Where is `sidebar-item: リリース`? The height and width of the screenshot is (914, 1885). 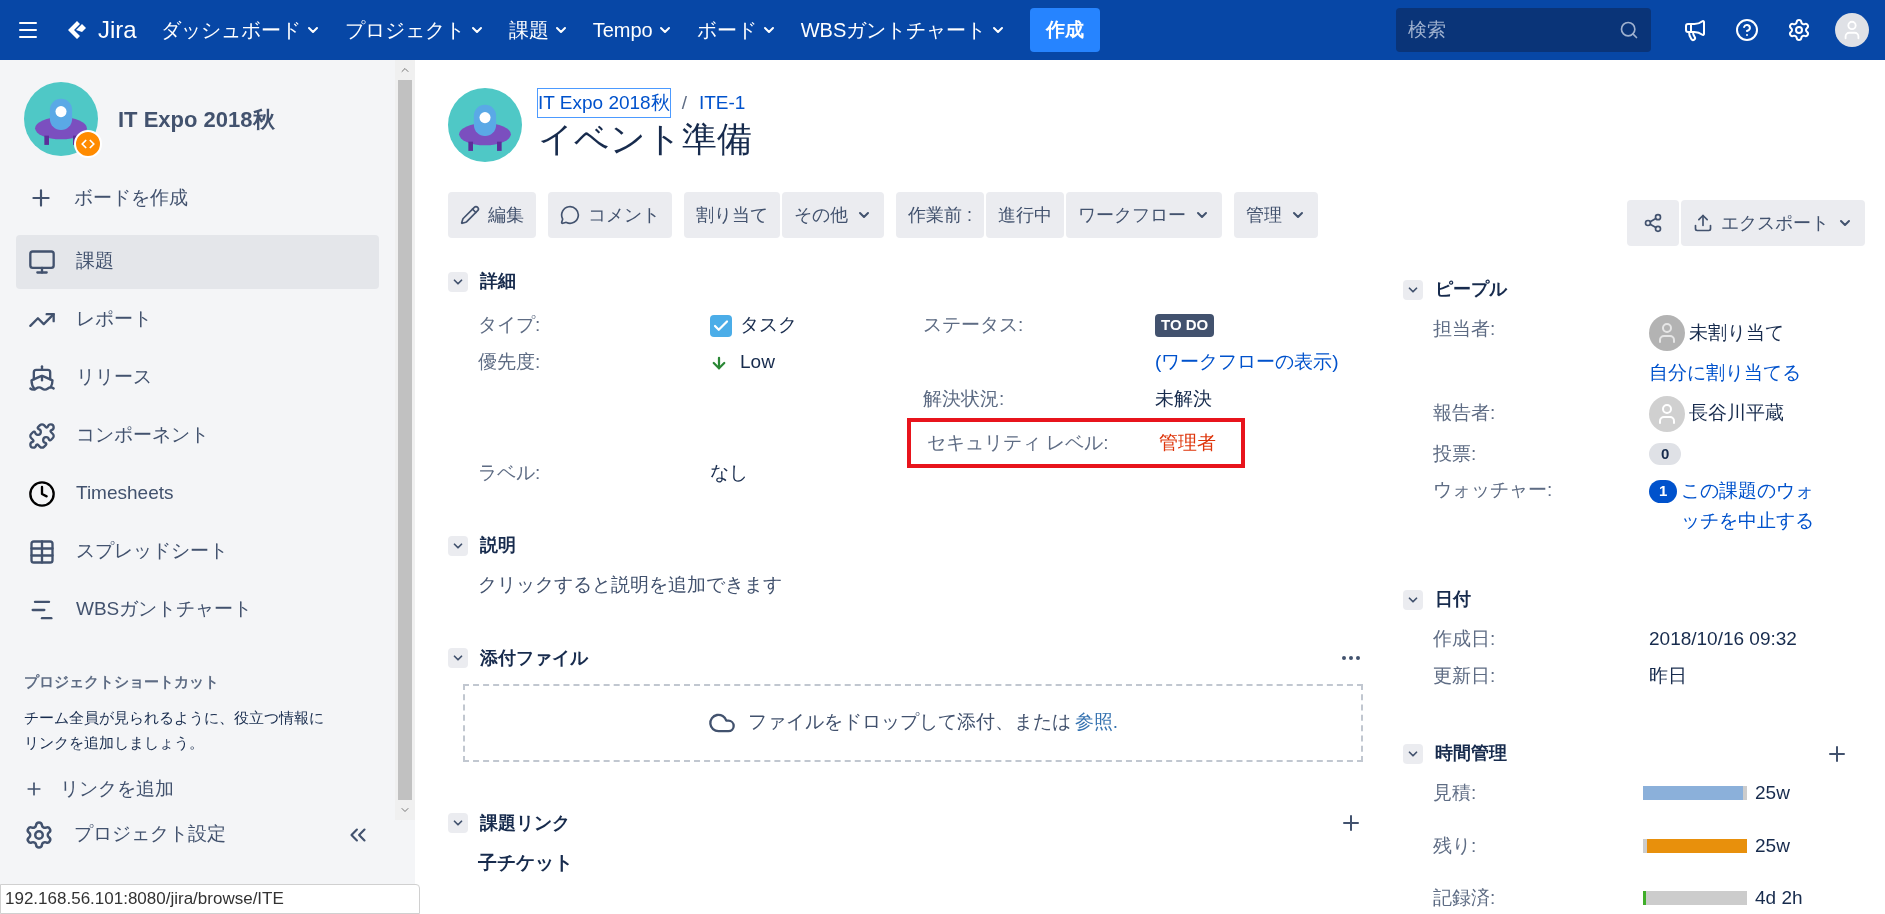
sidebar-item: リリース is located at coordinates (197, 377).